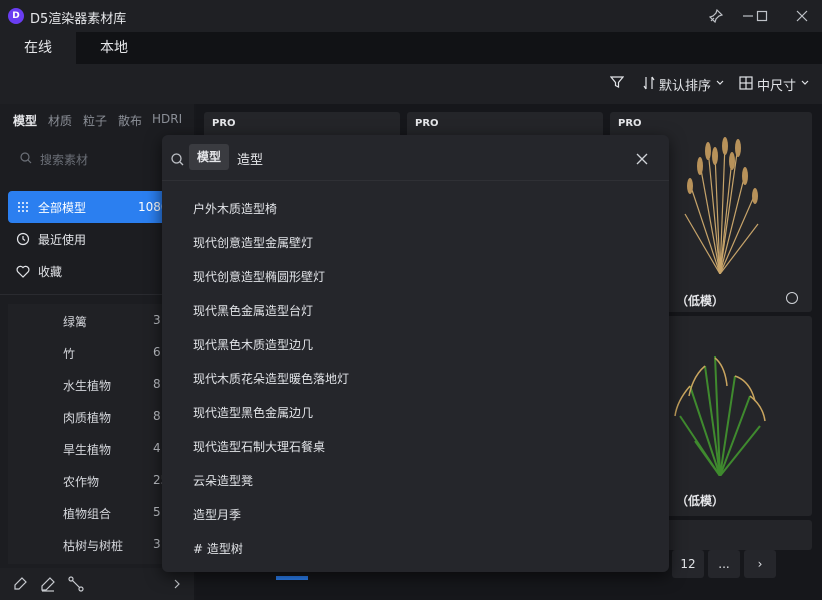  Describe the element at coordinates (271, 380) in the screenshot. I see `suggestion-item: 现代木质花朵造型暖色落地灯` at that location.